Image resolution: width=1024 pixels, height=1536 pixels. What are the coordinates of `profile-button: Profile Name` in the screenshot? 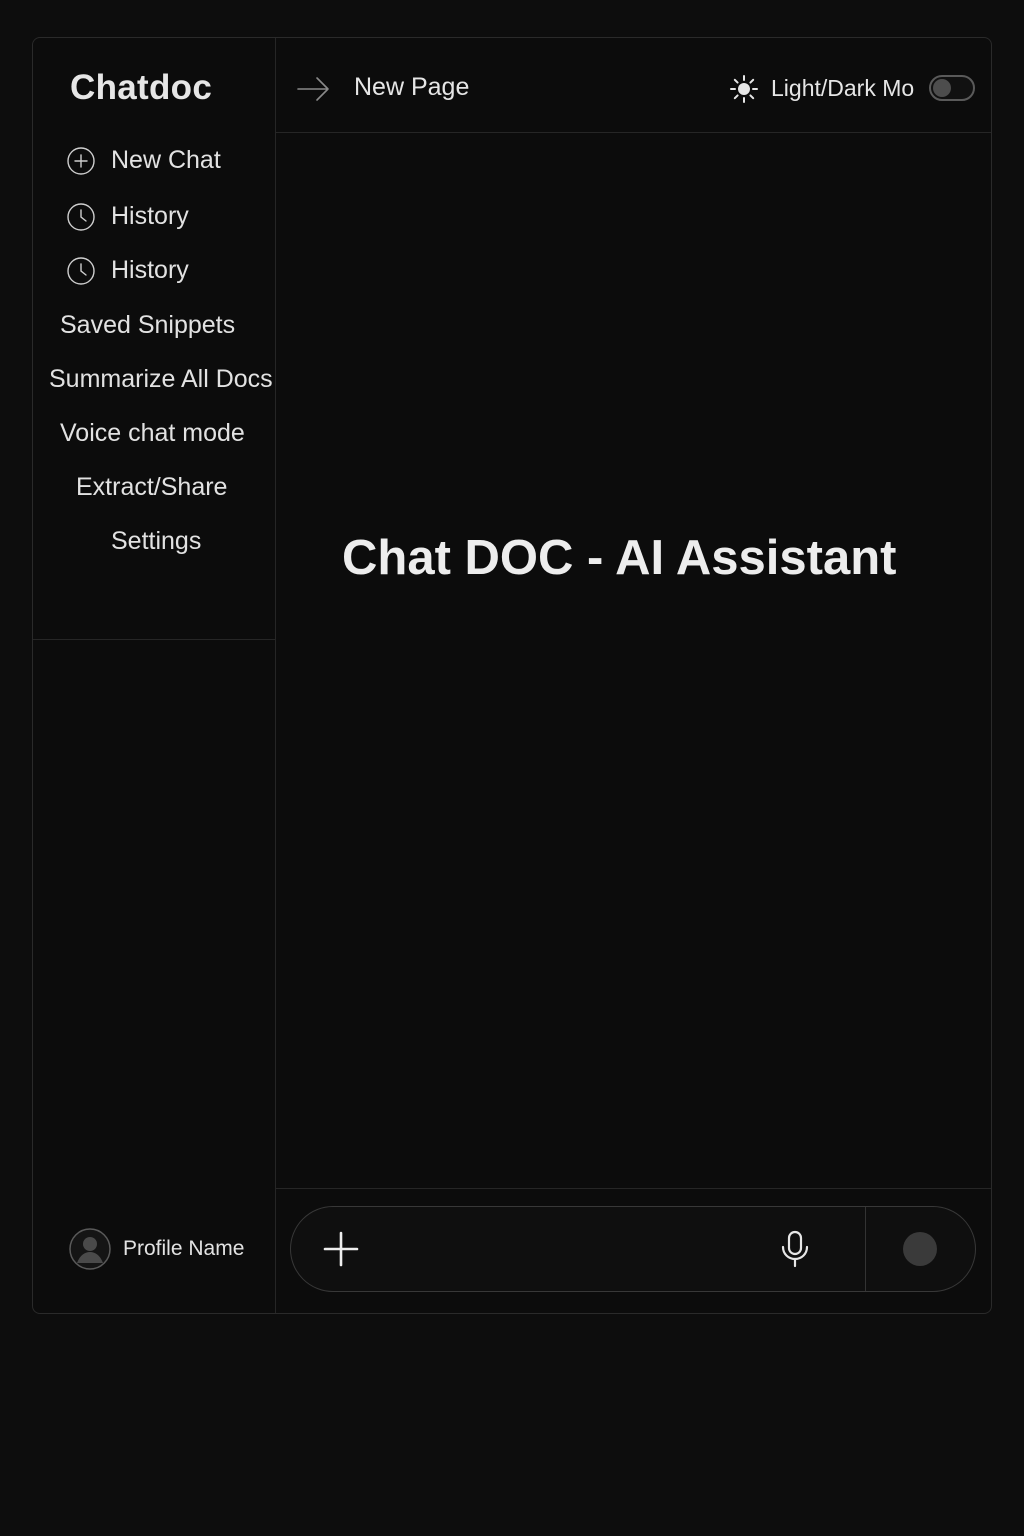 It's located at (156, 1249).